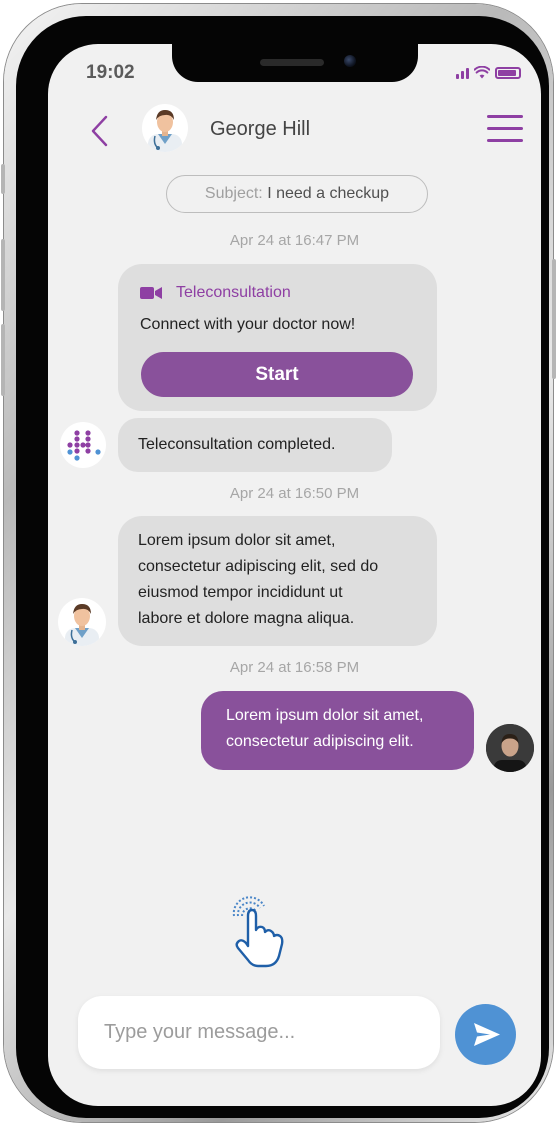  I want to click on back-arrow-icon, so click(100, 131).